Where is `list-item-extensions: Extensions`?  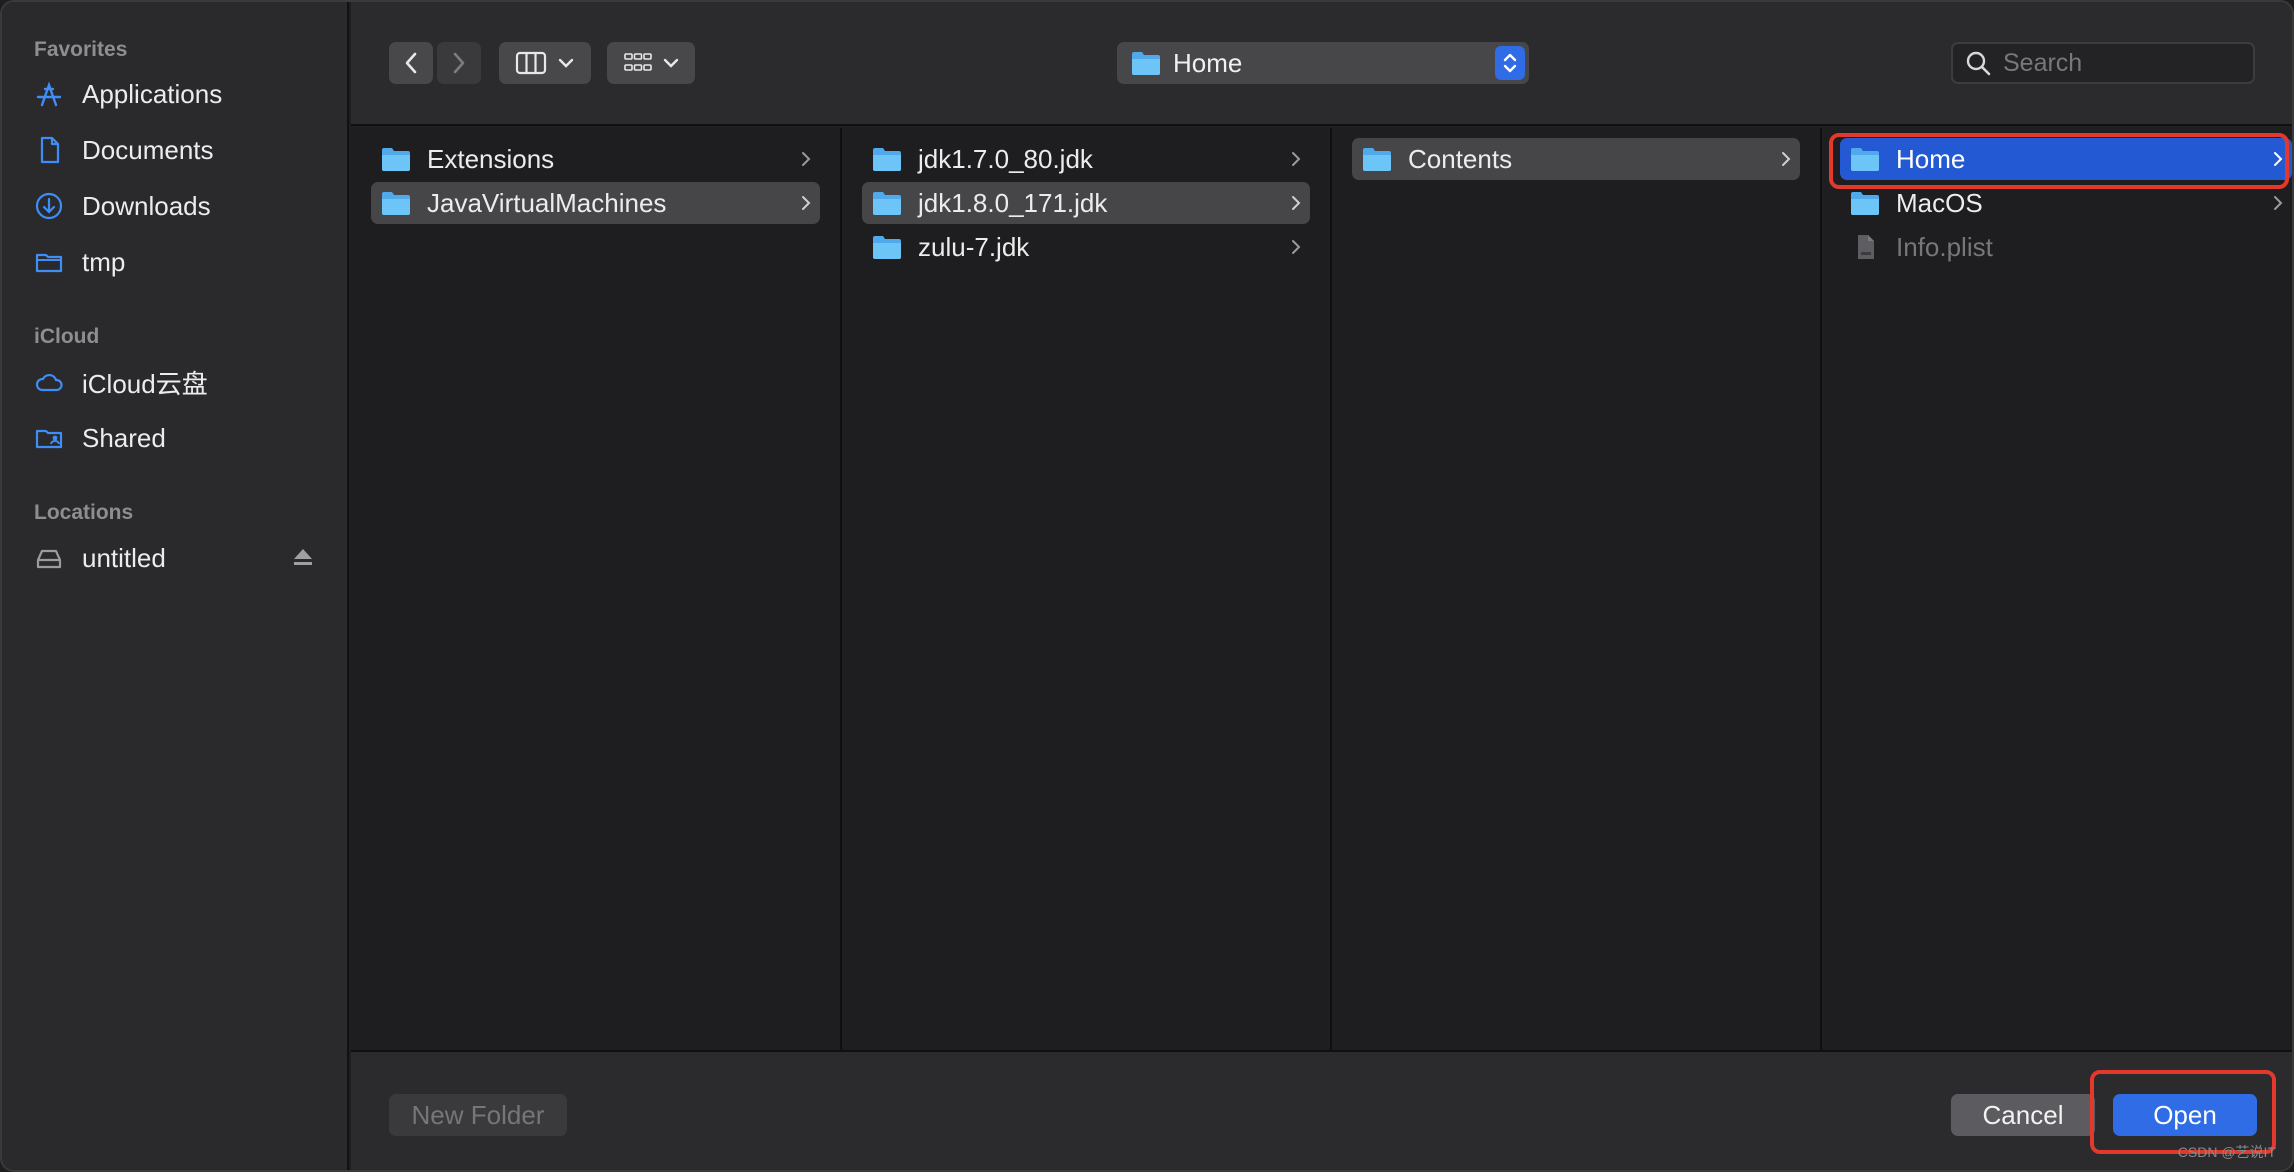
list-item-extensions: Extensions is located at coordinates (595, 159).